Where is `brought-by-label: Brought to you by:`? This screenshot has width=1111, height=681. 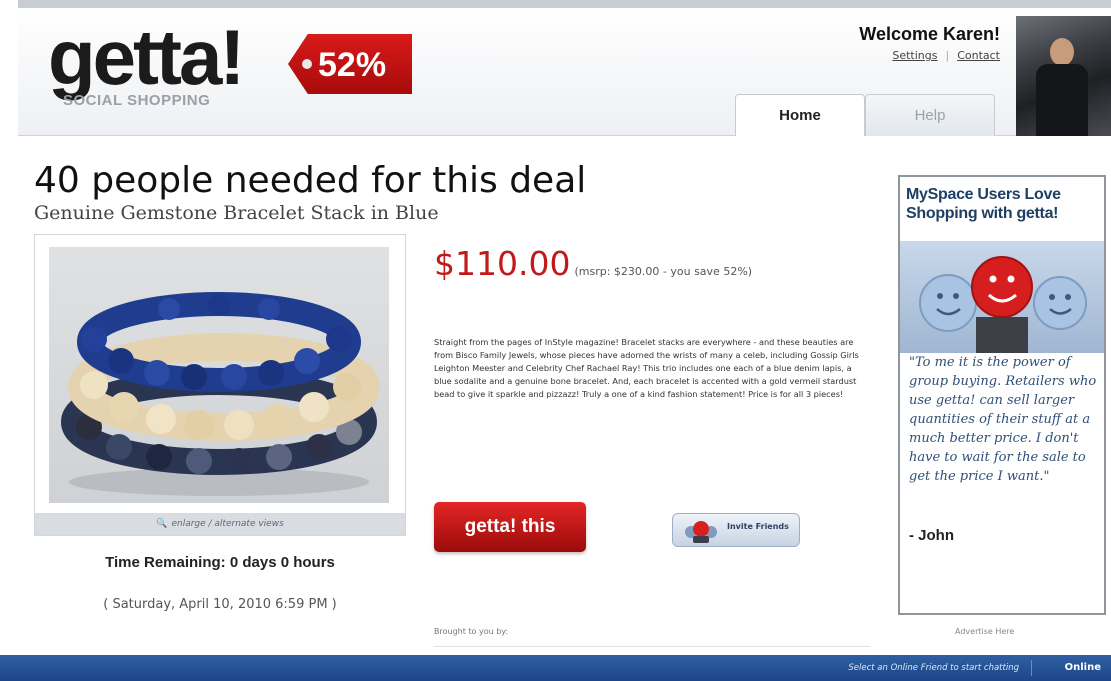 brought-by-label: Brought to you by: is located at coordinates (471, 631).